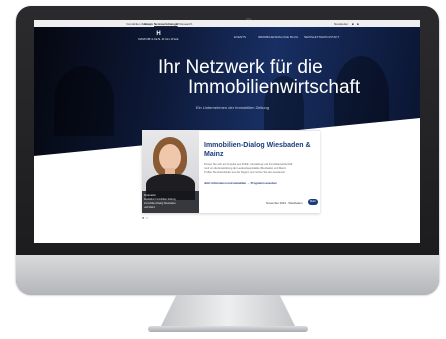 This screenshot has width=446, height=339. Describe the element at coordinates (158, 36) in the screenshot. I see `site-logo: H IMMOBILIEN-DIALOGE` at that location.